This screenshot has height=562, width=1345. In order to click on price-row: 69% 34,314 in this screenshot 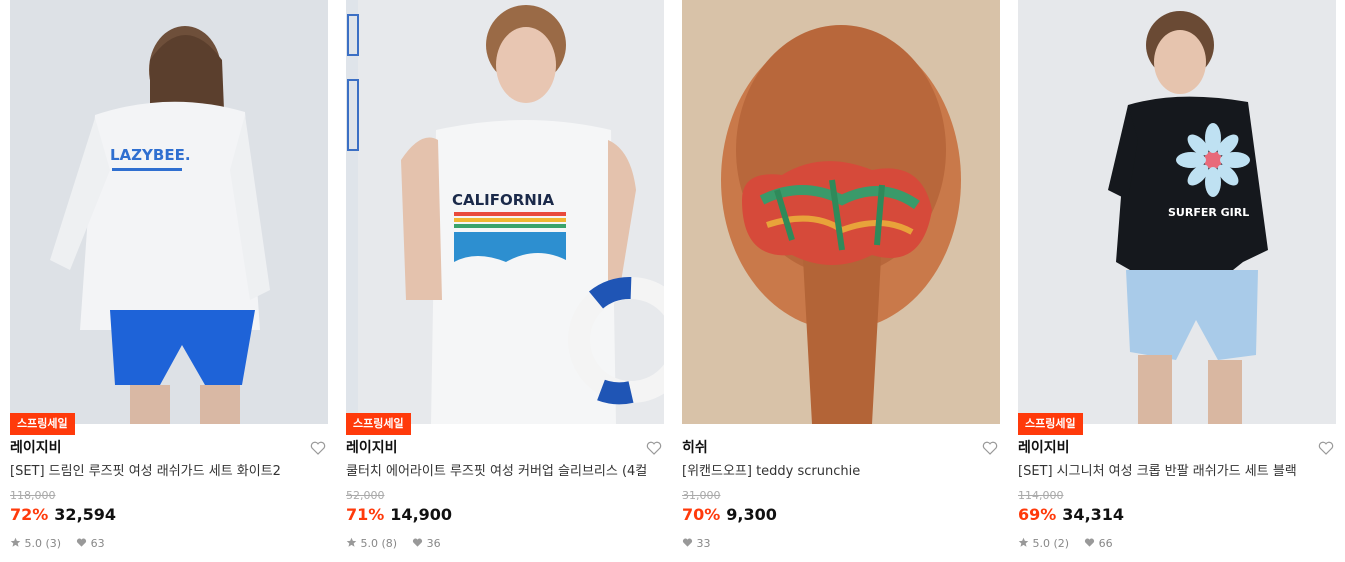, I will do `click(1071, 515)`.